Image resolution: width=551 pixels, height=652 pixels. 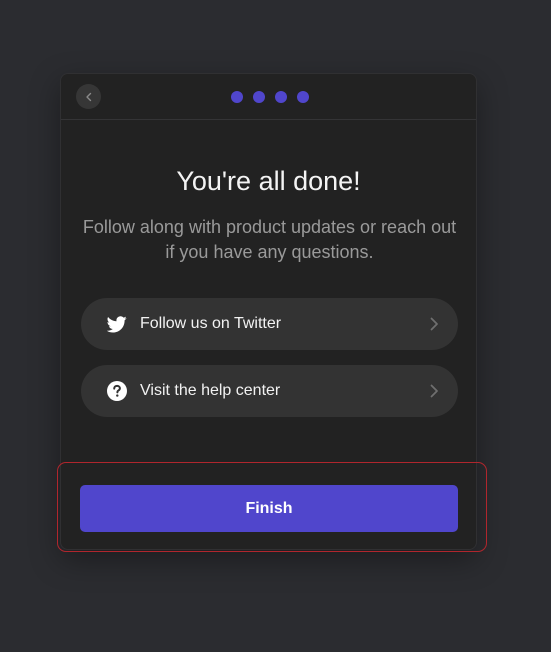 I want to click on back-button, so click(x=88, y=96).